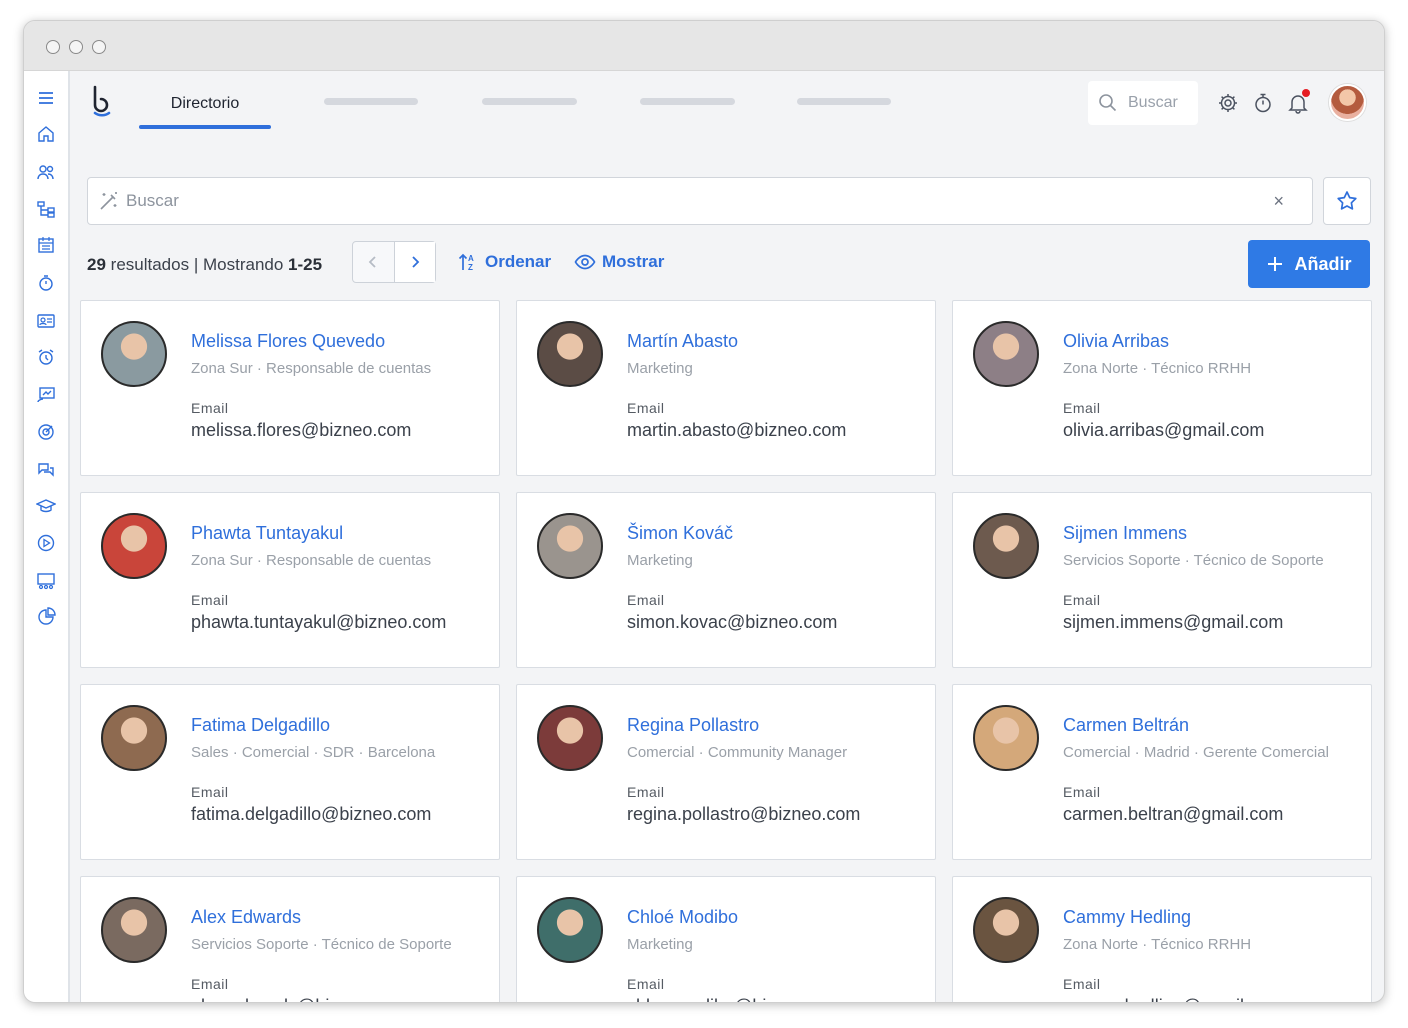 The image size is (1408, 1028). I want to click on people-icon, so click(46, 172).